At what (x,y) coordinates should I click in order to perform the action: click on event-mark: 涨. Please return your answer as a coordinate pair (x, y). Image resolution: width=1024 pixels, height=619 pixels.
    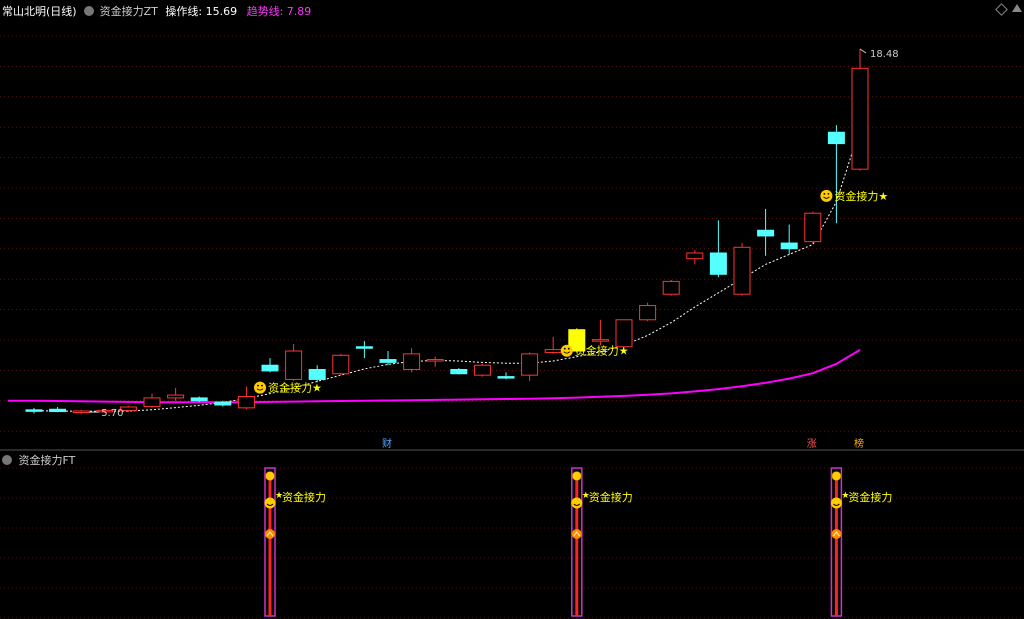
    Looking at the image, I should click on (812, 444).